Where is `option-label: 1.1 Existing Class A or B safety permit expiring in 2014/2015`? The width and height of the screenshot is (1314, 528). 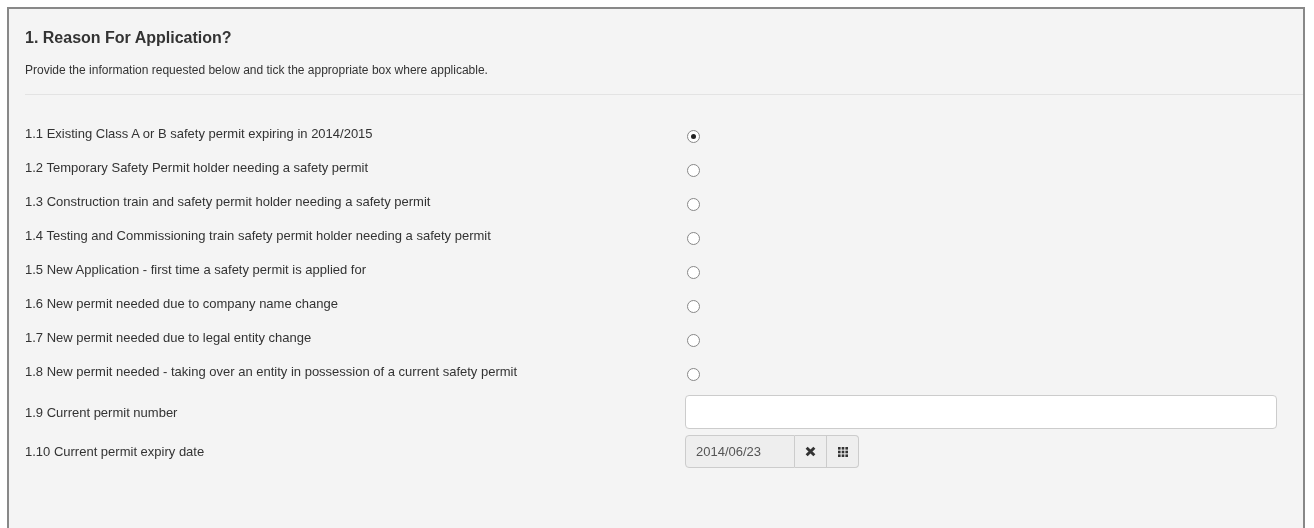 option-label: 1.1 Existing Class A or B safety permit expiring in 2014/2015 is located at coordinates (199, 133).